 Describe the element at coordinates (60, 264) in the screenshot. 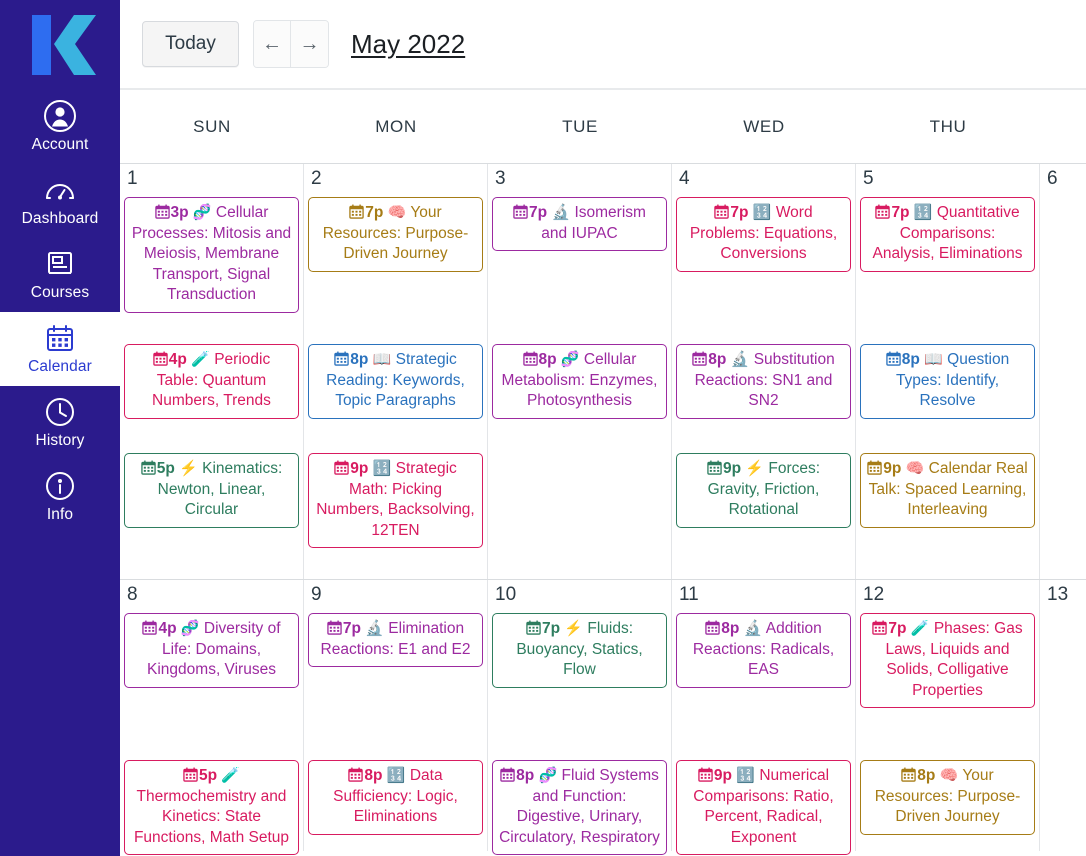

I see `courses-book-icon` at that location.